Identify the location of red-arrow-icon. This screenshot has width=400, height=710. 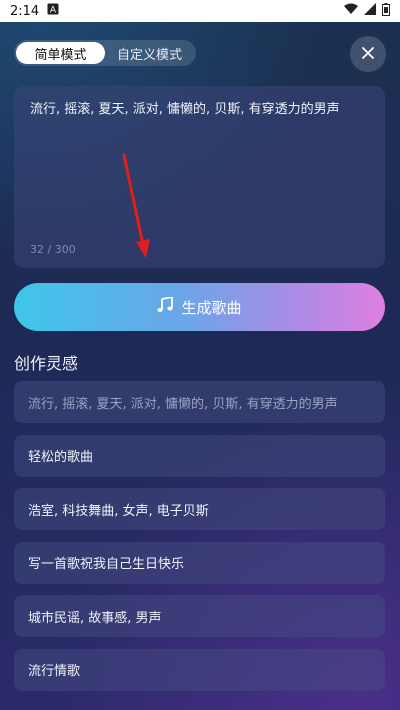
(136, 205).